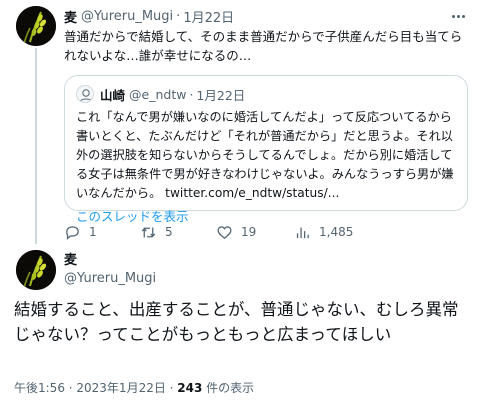 The width and height of the screenshot is (480, 407). What do you see at coordinates (113, 95) in the screenshot?
I see `quoted-author-name: 山崎` at bounding box center [113, 95].